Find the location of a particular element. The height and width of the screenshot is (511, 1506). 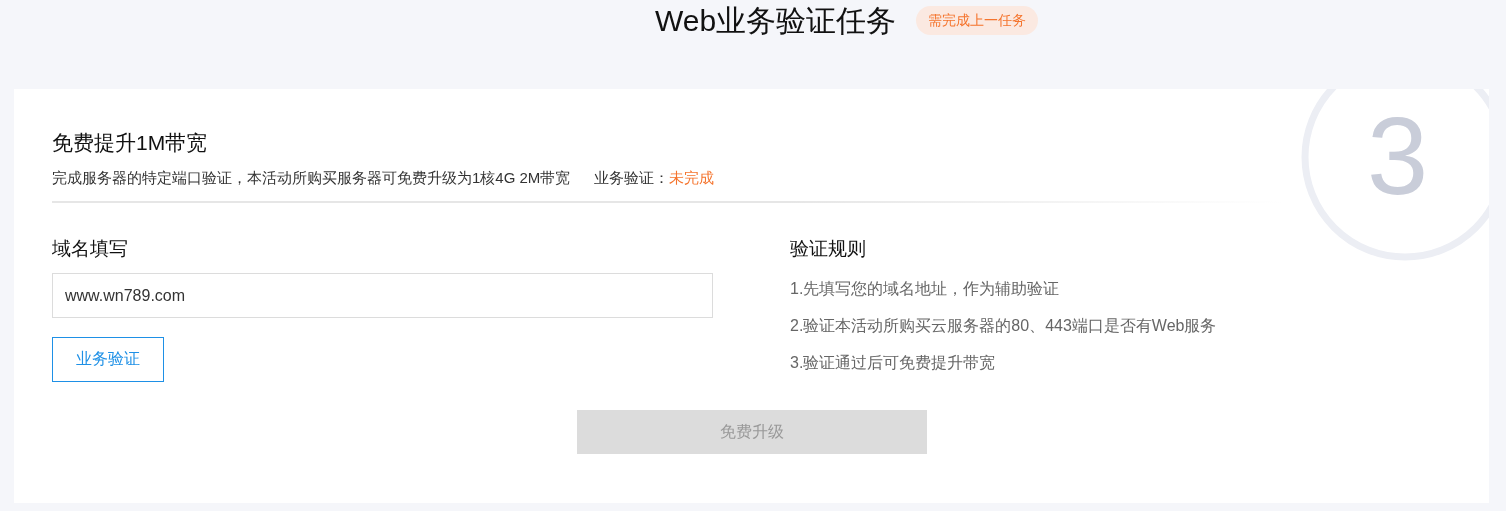

domain-label: 域名填写 is located at coordinates (90, 249).